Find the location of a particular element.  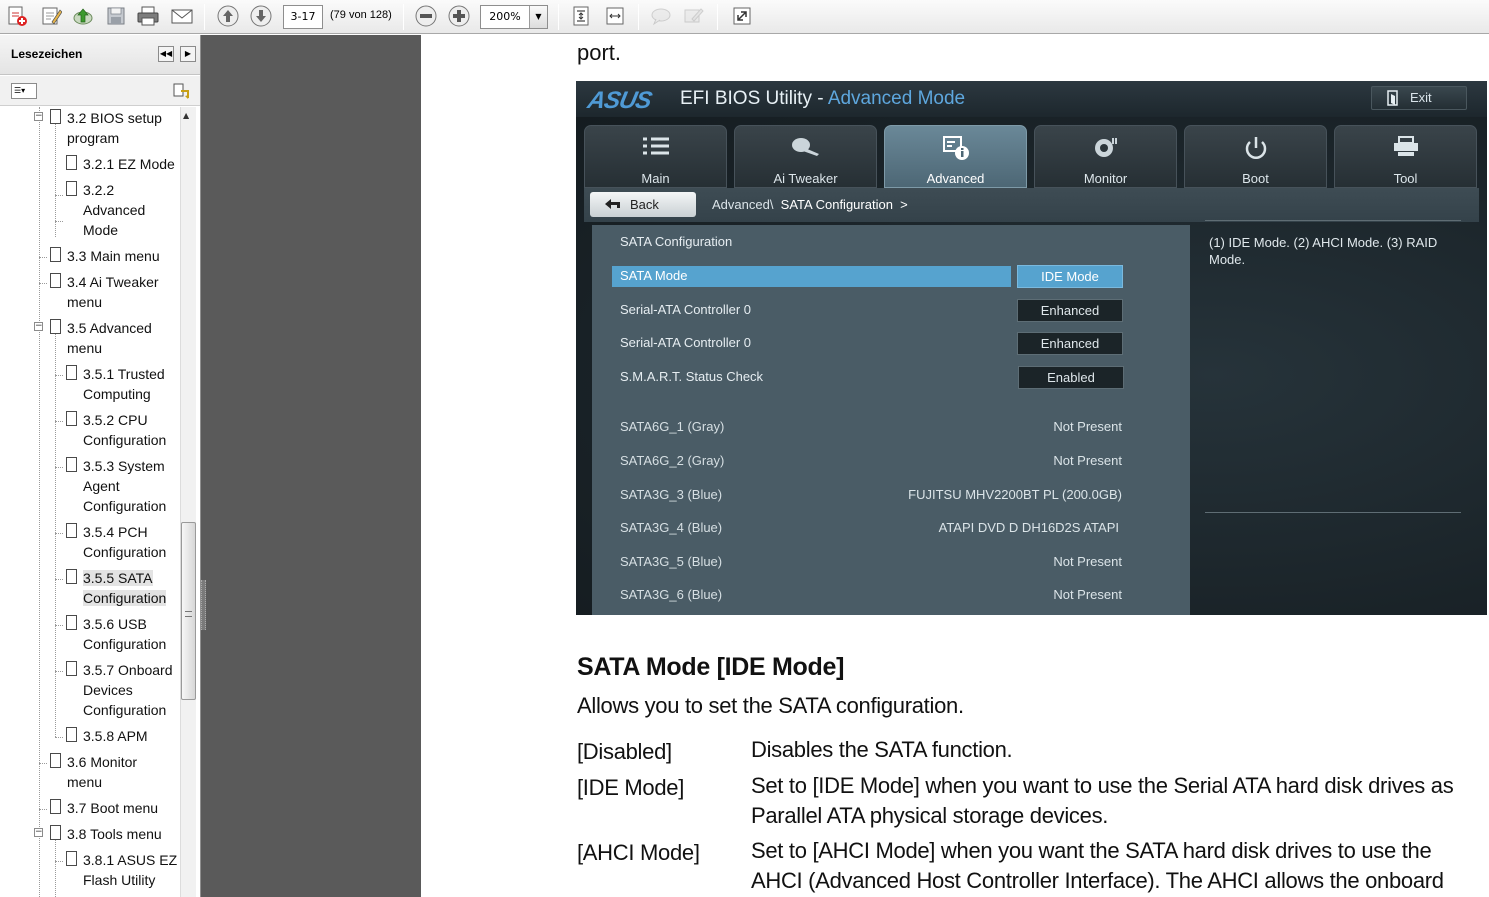

expand-bookmark-icon is located at coordinates (181, 91).